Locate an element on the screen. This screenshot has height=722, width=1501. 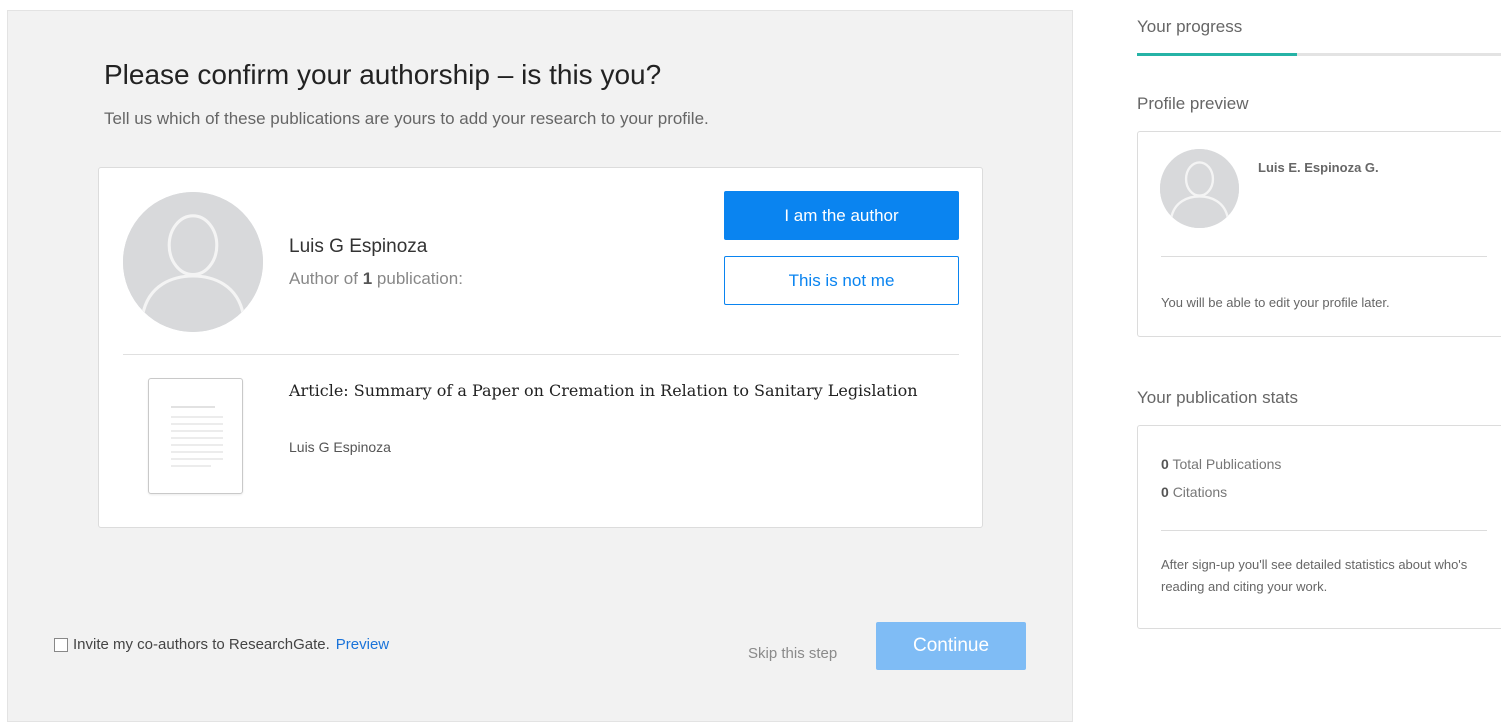
invite-coauthors-label: Invite my co-authors to ResearchGate. is located at coordinates (201, 644).